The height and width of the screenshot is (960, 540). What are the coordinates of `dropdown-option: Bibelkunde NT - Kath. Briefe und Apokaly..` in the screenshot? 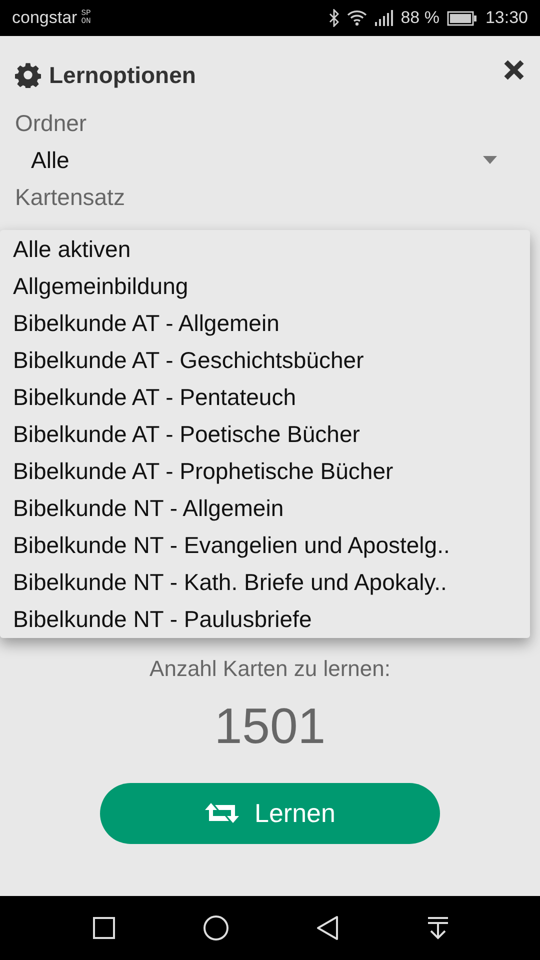 It's located at (265, 582).